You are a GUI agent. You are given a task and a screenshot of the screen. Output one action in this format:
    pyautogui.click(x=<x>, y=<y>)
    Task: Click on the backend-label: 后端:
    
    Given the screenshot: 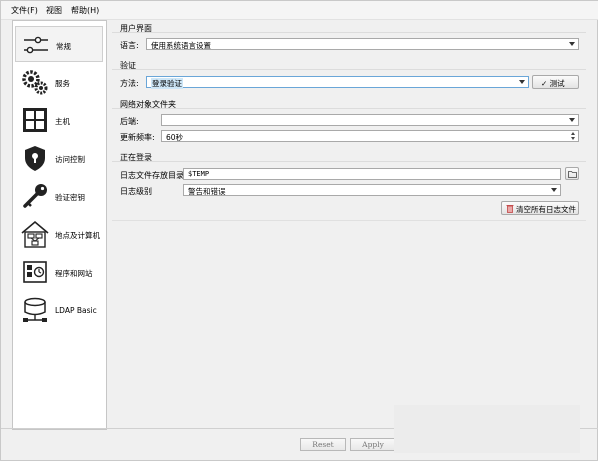 What is the action you would take?
    pyautogui.click(x=129, y=121)
    